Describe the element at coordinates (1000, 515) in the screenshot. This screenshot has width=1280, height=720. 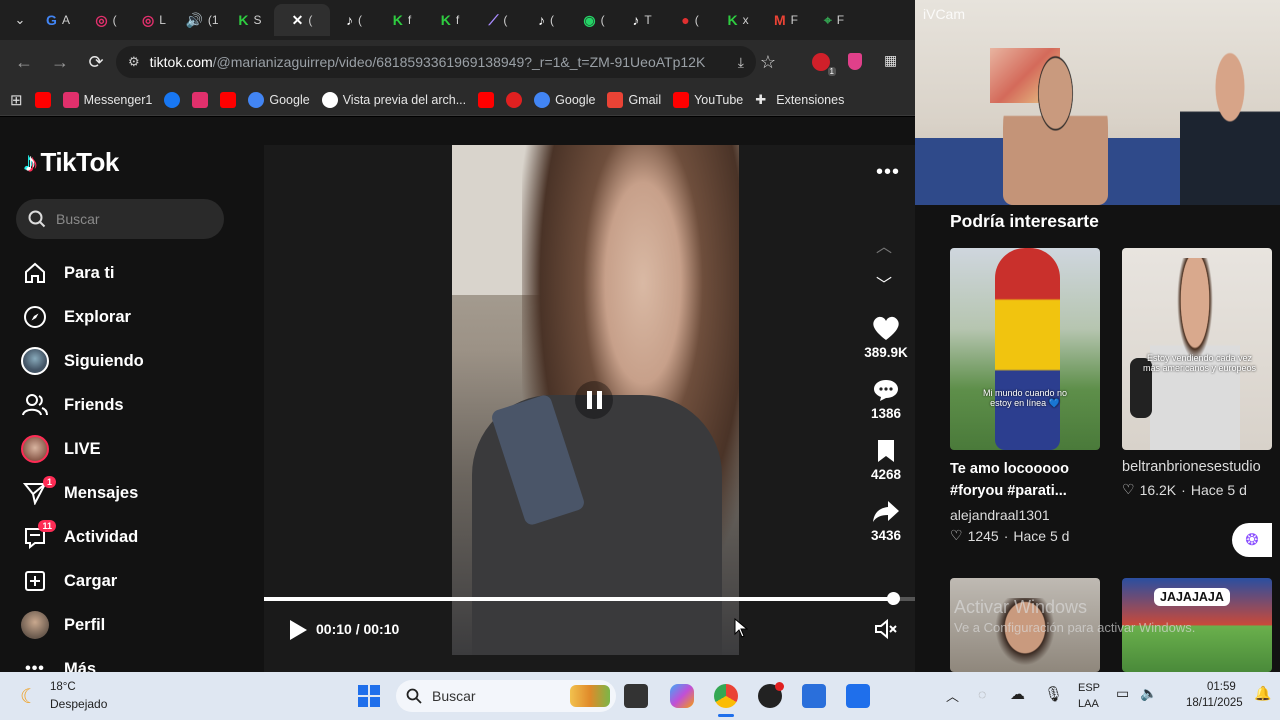
I see `suggestion-author: alejandraal1301` at that location.